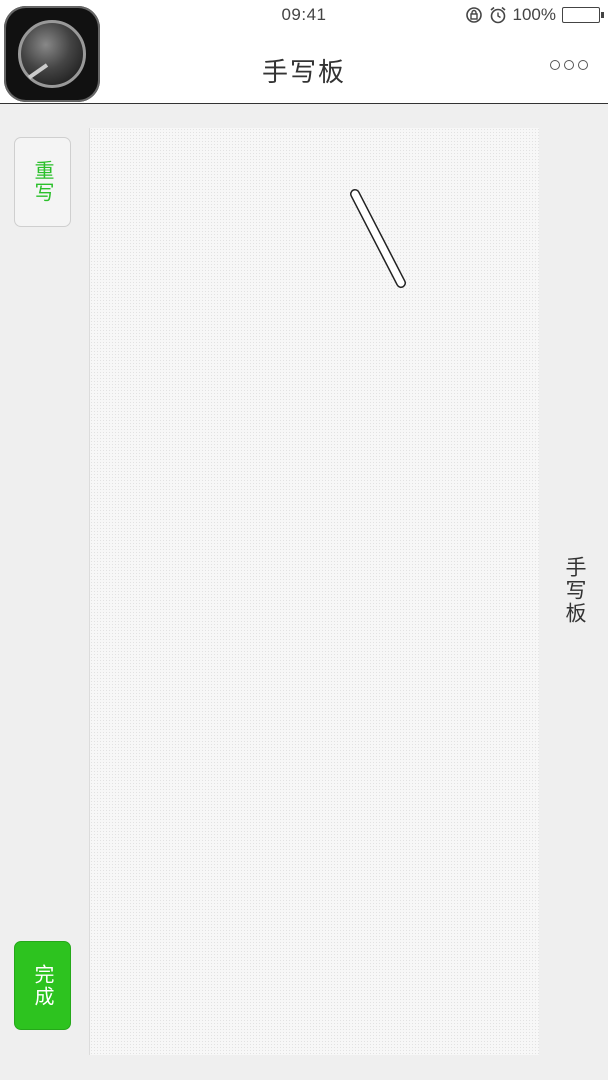 The image size is (608, 1080). What do you see at coordinates (574, 590) in the screenshot?
I see `canvas-side-label-text: 手写板` at bounding box center [574, 590].